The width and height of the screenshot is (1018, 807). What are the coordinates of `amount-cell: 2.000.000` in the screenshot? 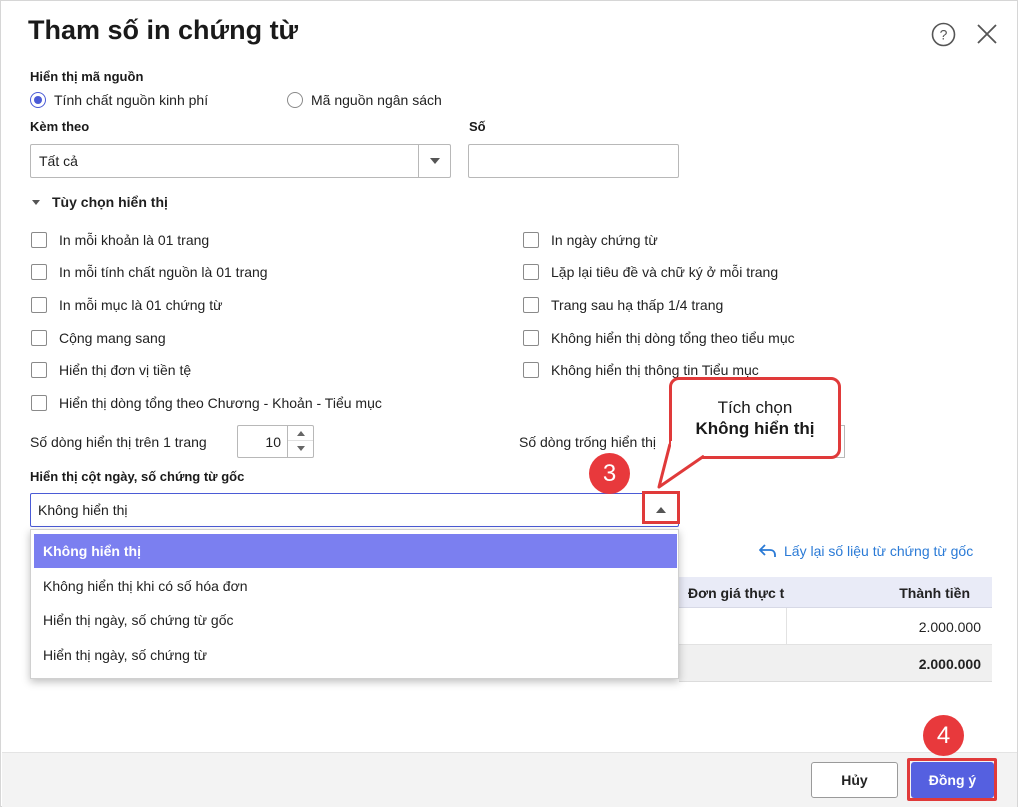 It's located at (949, 627).